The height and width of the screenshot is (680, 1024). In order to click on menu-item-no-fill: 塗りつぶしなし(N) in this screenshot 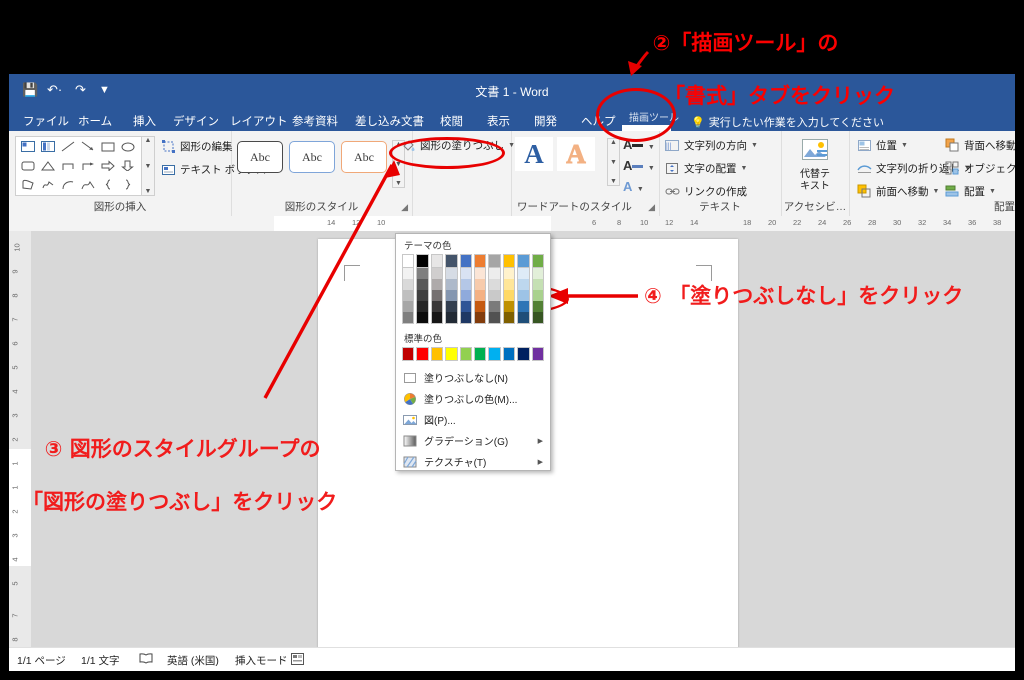, I will do `click(473, 377)`.